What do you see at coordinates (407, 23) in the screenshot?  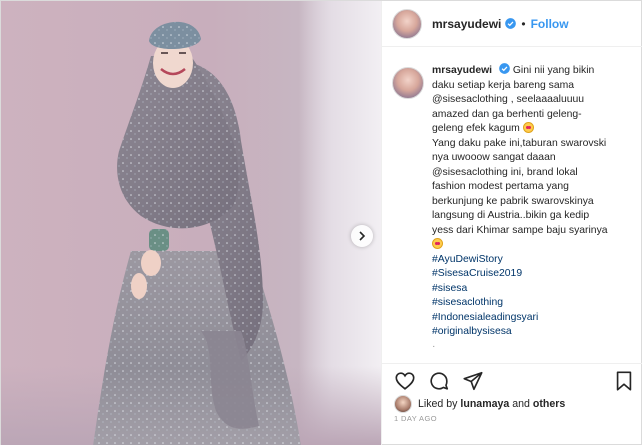 I see `avatar` at bounding box center [407, 23].